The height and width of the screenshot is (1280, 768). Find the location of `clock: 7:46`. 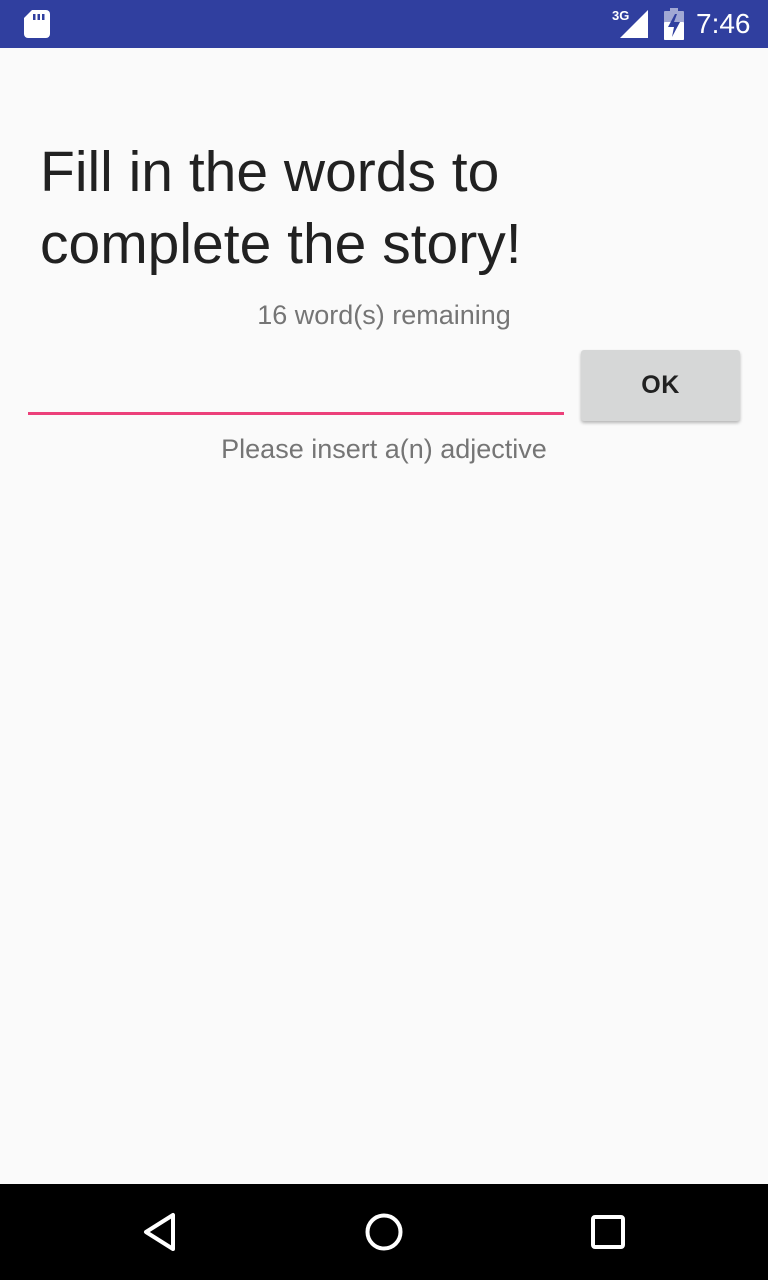

clock: 7:46 is located at coordinates (723, 23).